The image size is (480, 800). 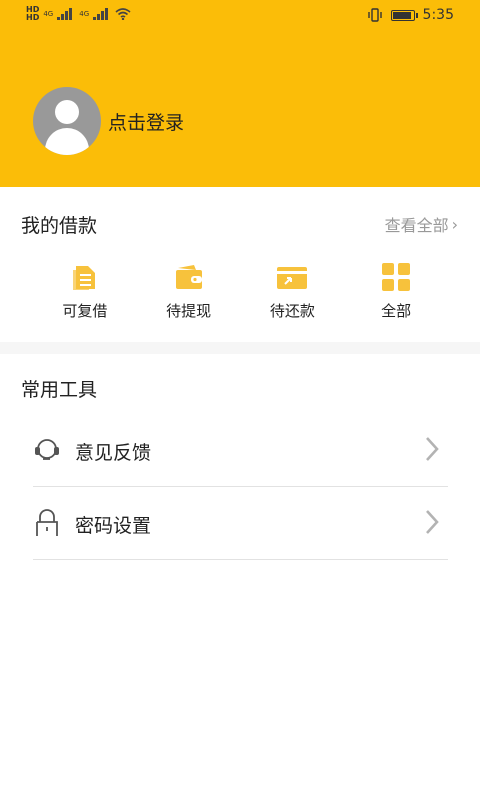 What do you see at coordinates (123, 14) in the screenshot?
I see `wifi-icon` at bounding box center [123, 14].